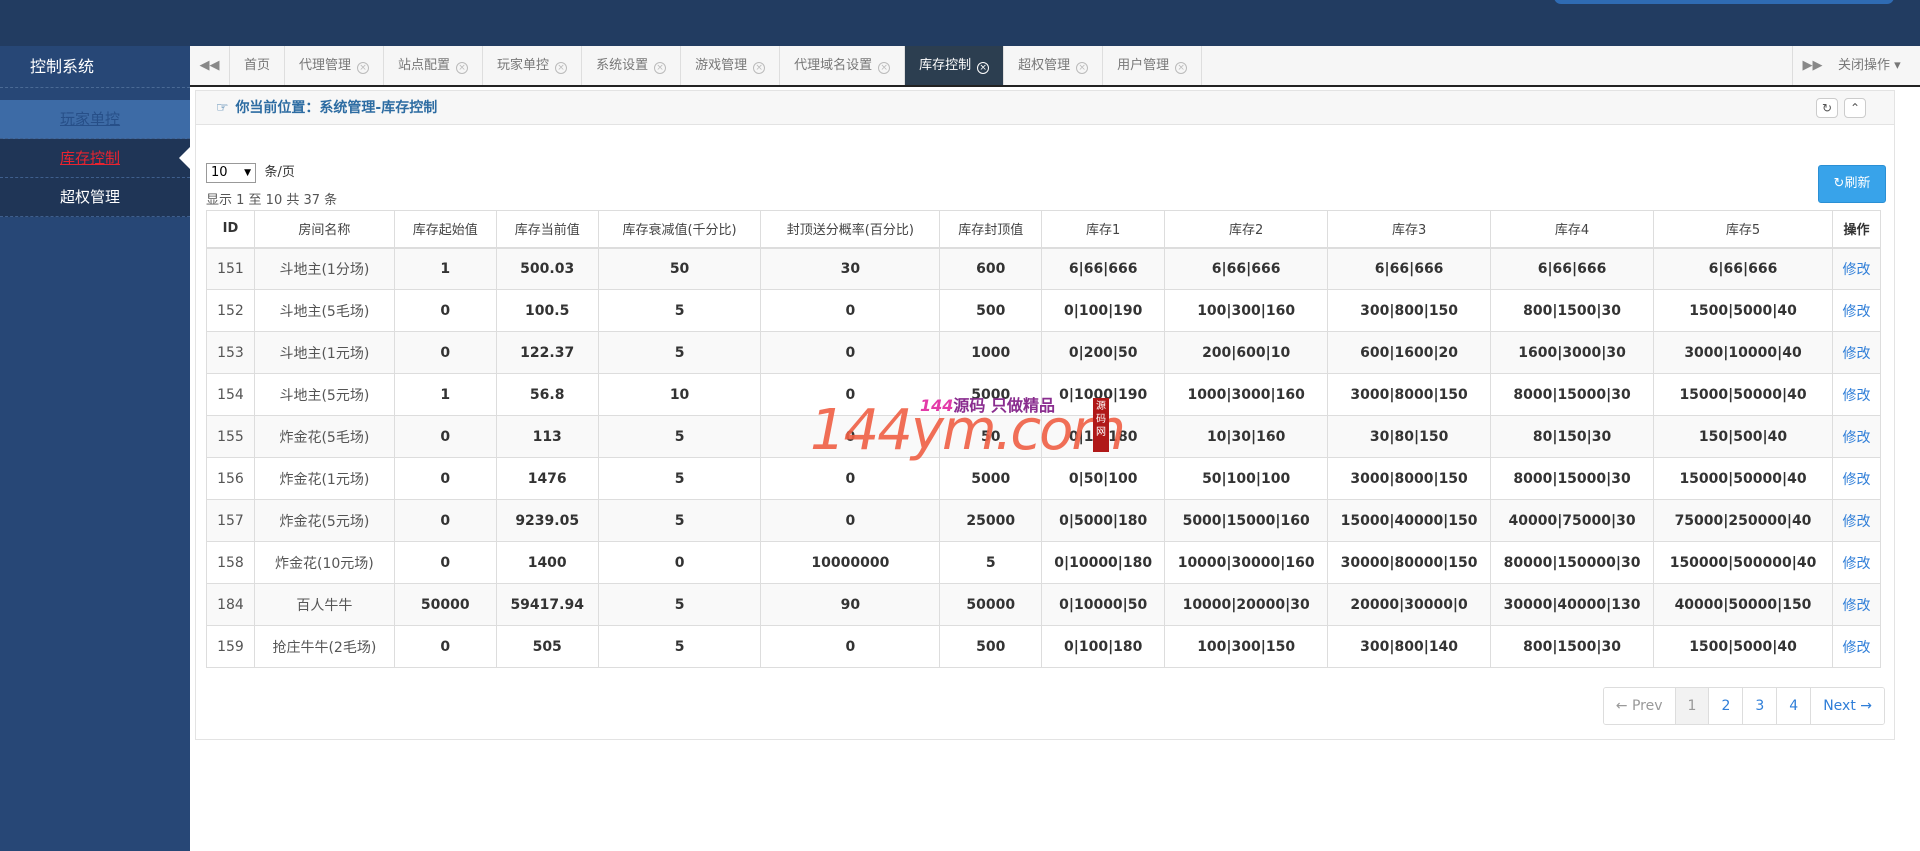 This screenshot has width=1920, height=851. I want to click on sidebar-item-player-control: 玩家单控, so click(95, 119).